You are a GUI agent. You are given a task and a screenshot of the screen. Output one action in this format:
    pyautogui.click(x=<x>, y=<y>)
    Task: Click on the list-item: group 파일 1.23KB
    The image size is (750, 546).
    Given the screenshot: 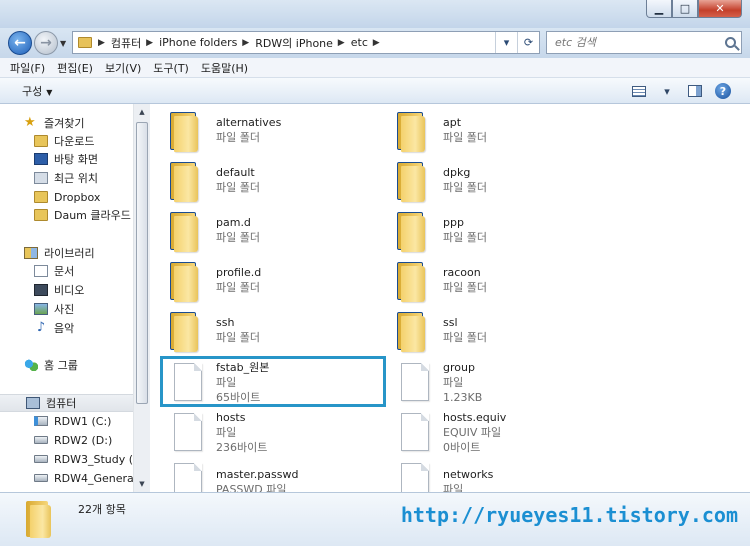 What is the action you would take?
    pyautogui.click(x=504, y=382)
    